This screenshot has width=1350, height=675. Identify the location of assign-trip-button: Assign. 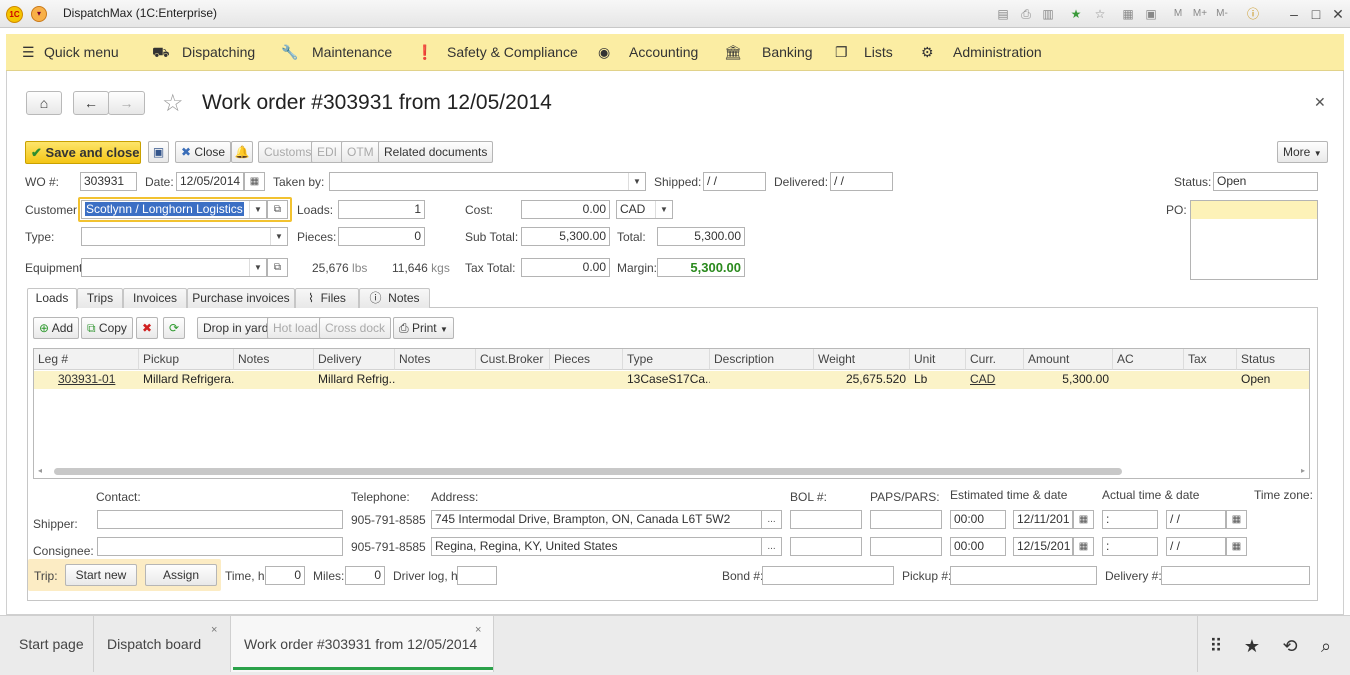
(181, 575).